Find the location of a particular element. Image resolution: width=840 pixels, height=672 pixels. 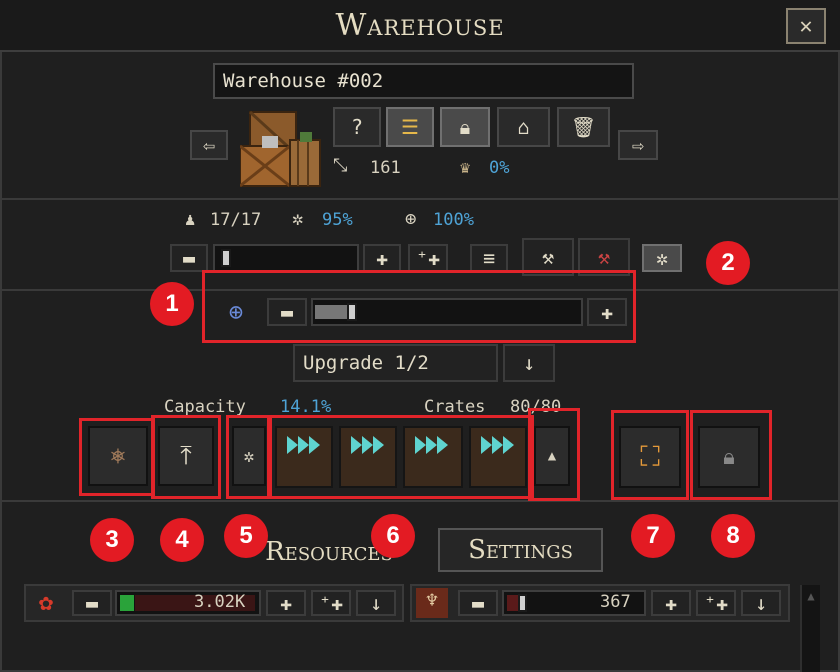

resource-amount: 3.02K is located at coordinates (220, 602).